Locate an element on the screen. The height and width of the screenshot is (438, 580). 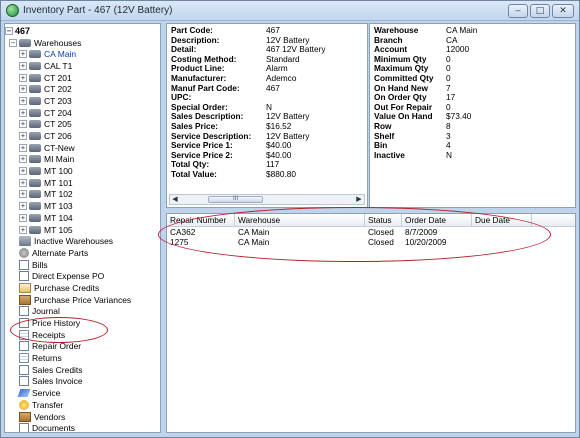
tree-item-label: MT 104 is located at coordinates (58, 217).